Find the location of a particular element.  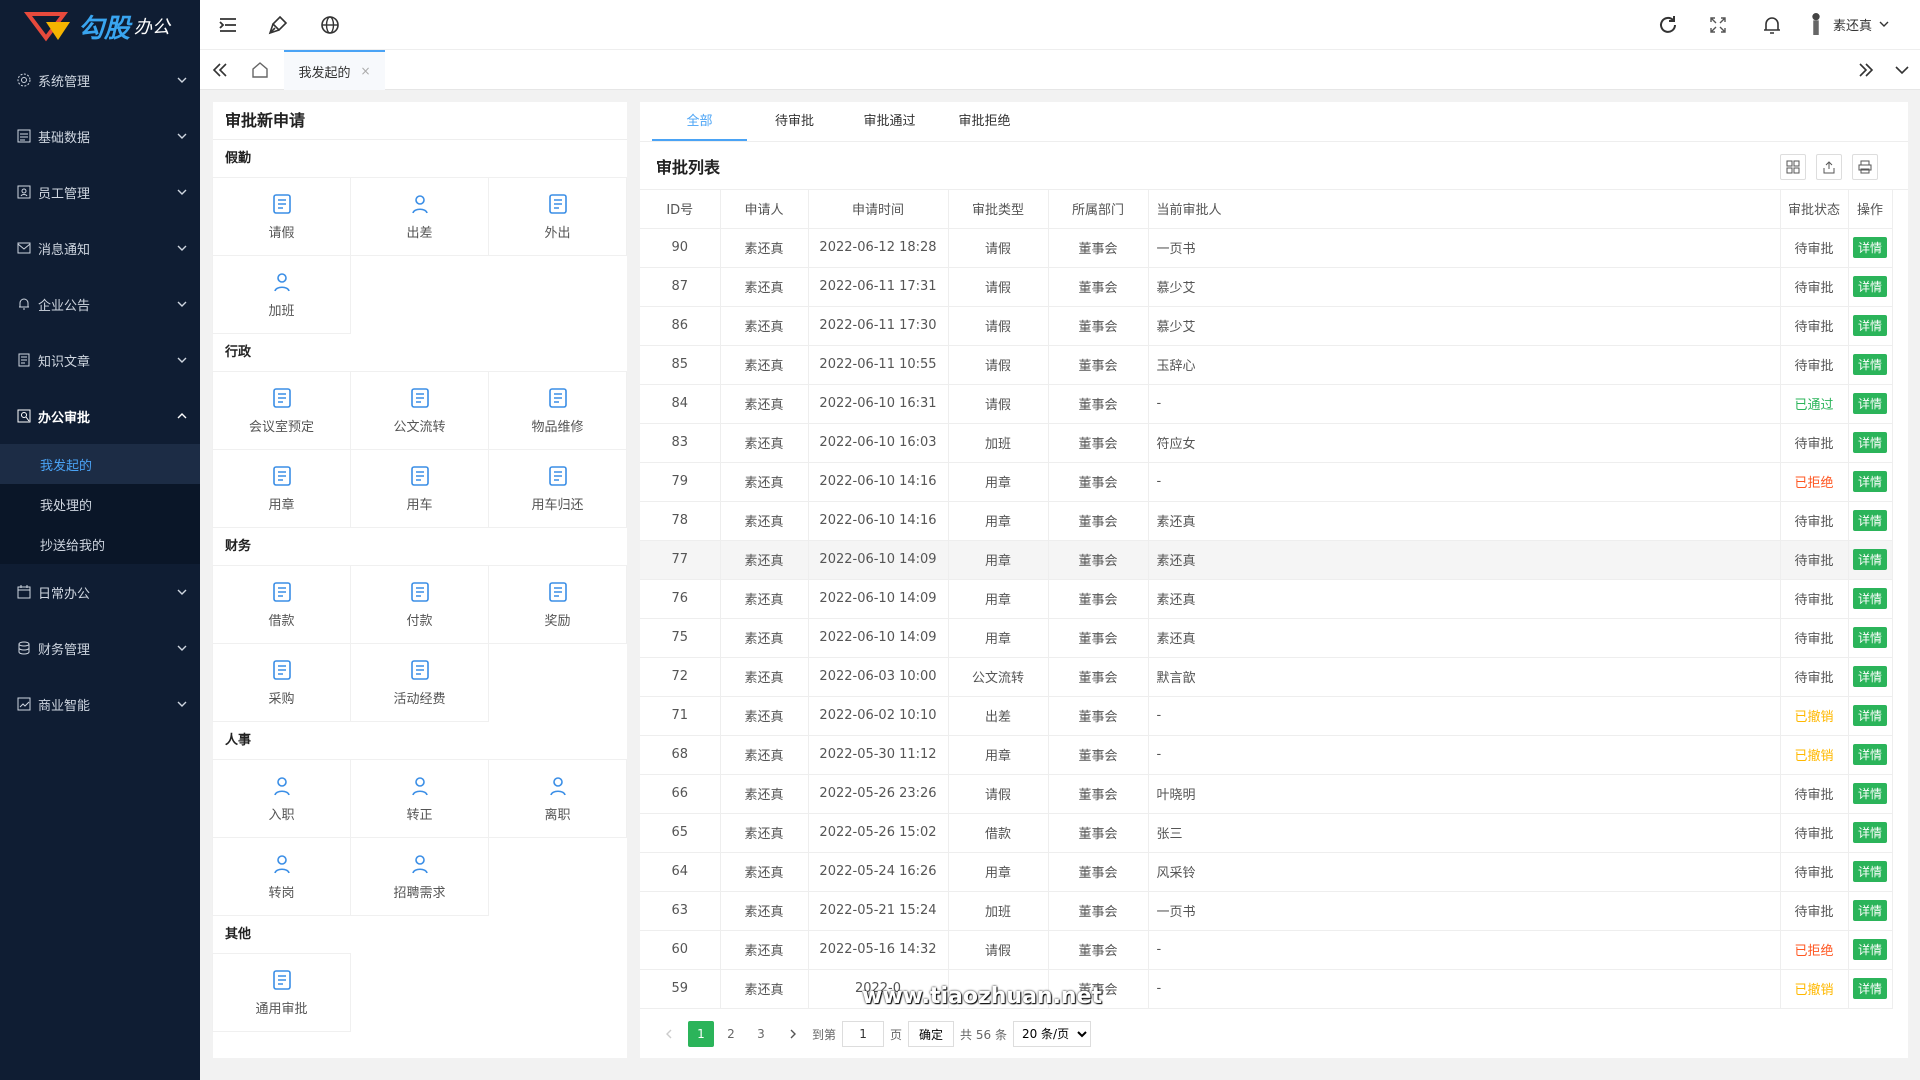

sidebar-item-0: 系统管理 is located at coordinates (100, 80).